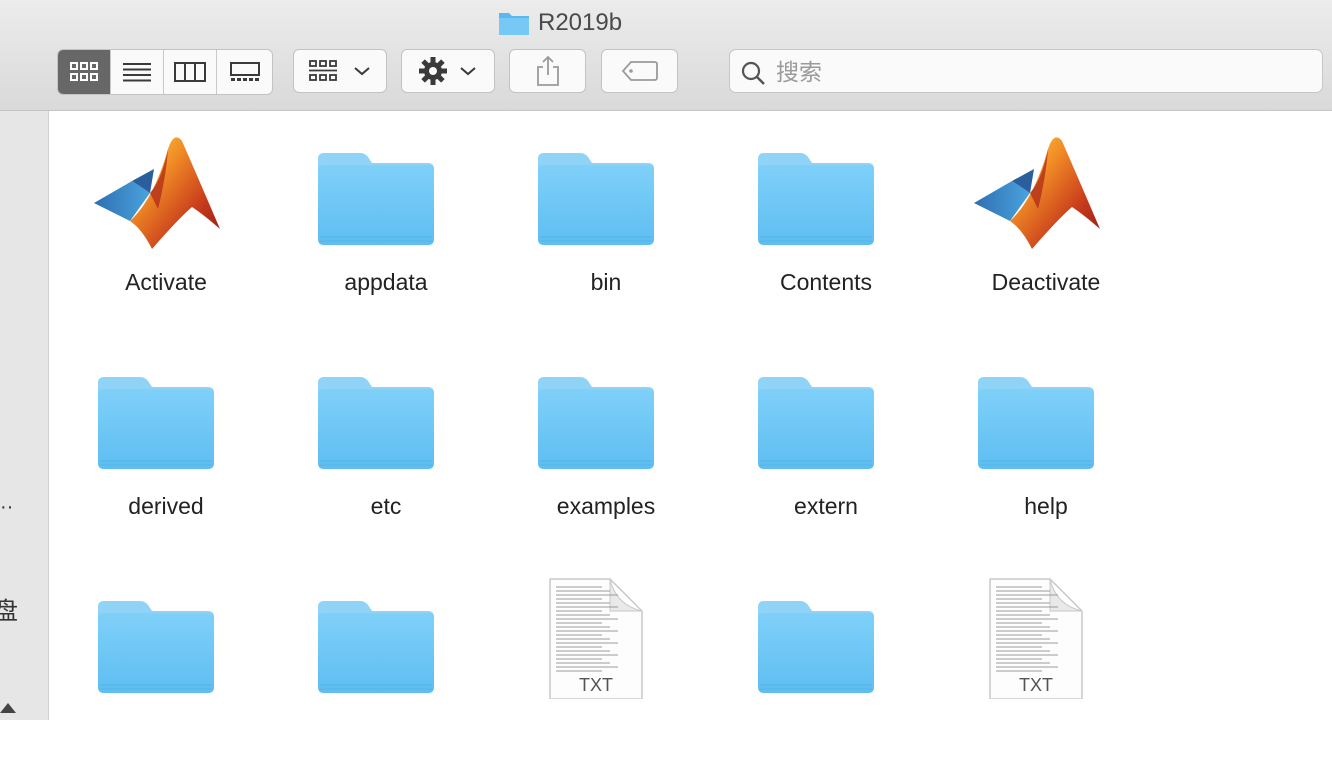 This screenshot has height=759, width=1332. I want to click on file-item: bin, so click(590, 211).